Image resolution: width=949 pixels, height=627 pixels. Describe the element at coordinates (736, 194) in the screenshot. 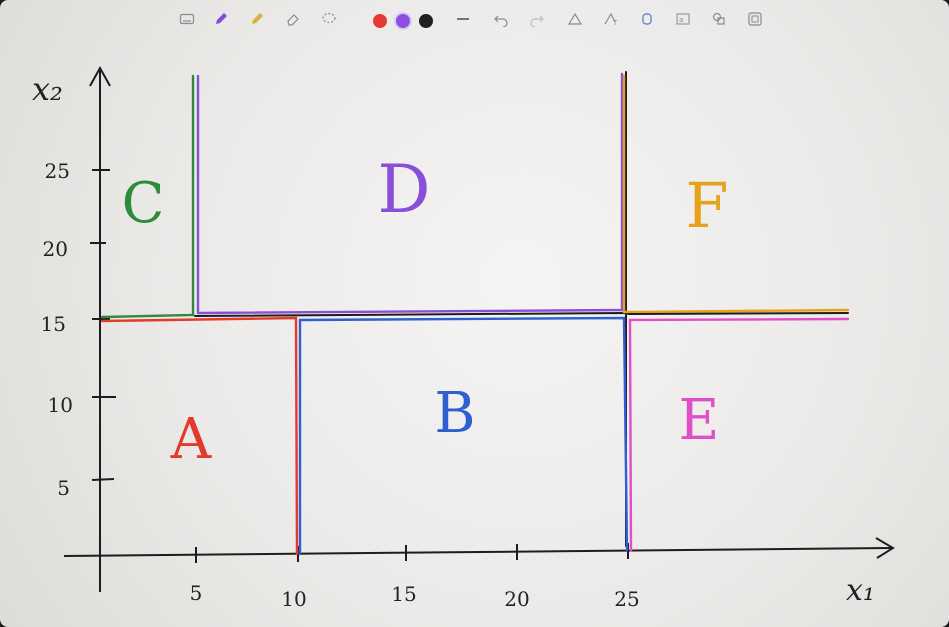

I see `boundary-f` at that location.